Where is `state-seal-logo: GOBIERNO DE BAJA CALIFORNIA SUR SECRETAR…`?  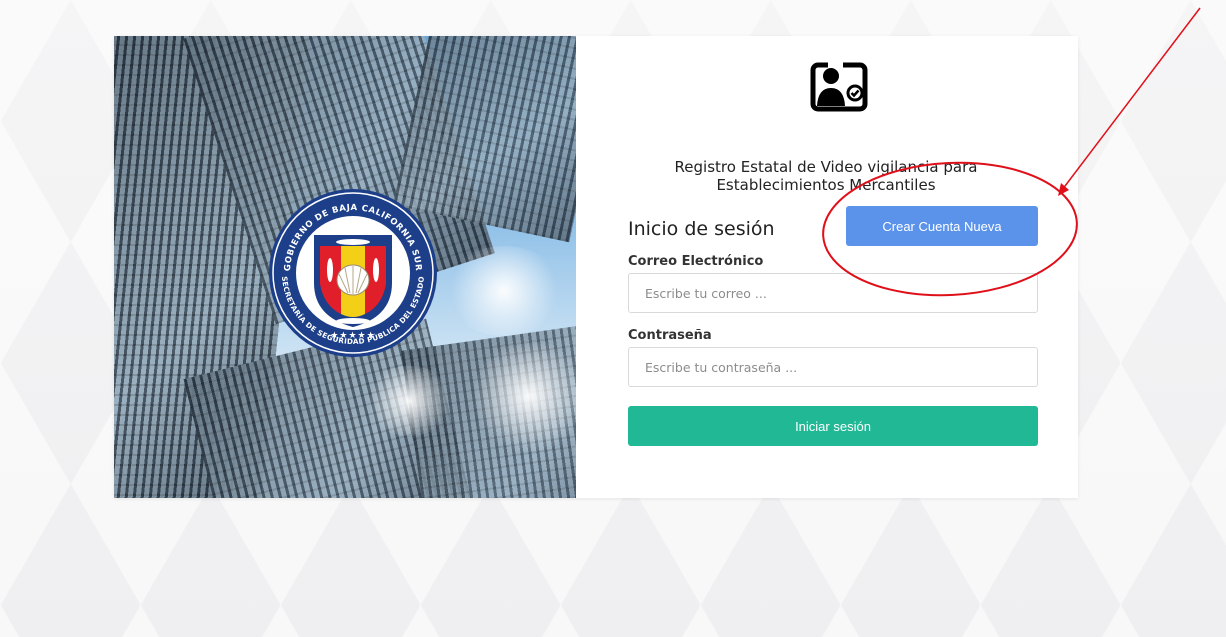 state-seal-logo: GOBIERNO DE BAJA CALIFORNIA SUR SECRETAR… is located at coordinates (353, 273).